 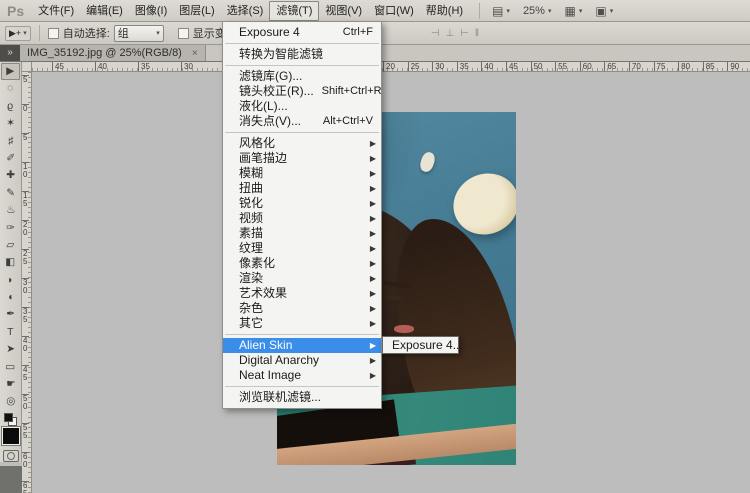 What do you see at coordinates (302, 334) in the screenshot?
I see `menu-separator` at bounding box center [302, 334].